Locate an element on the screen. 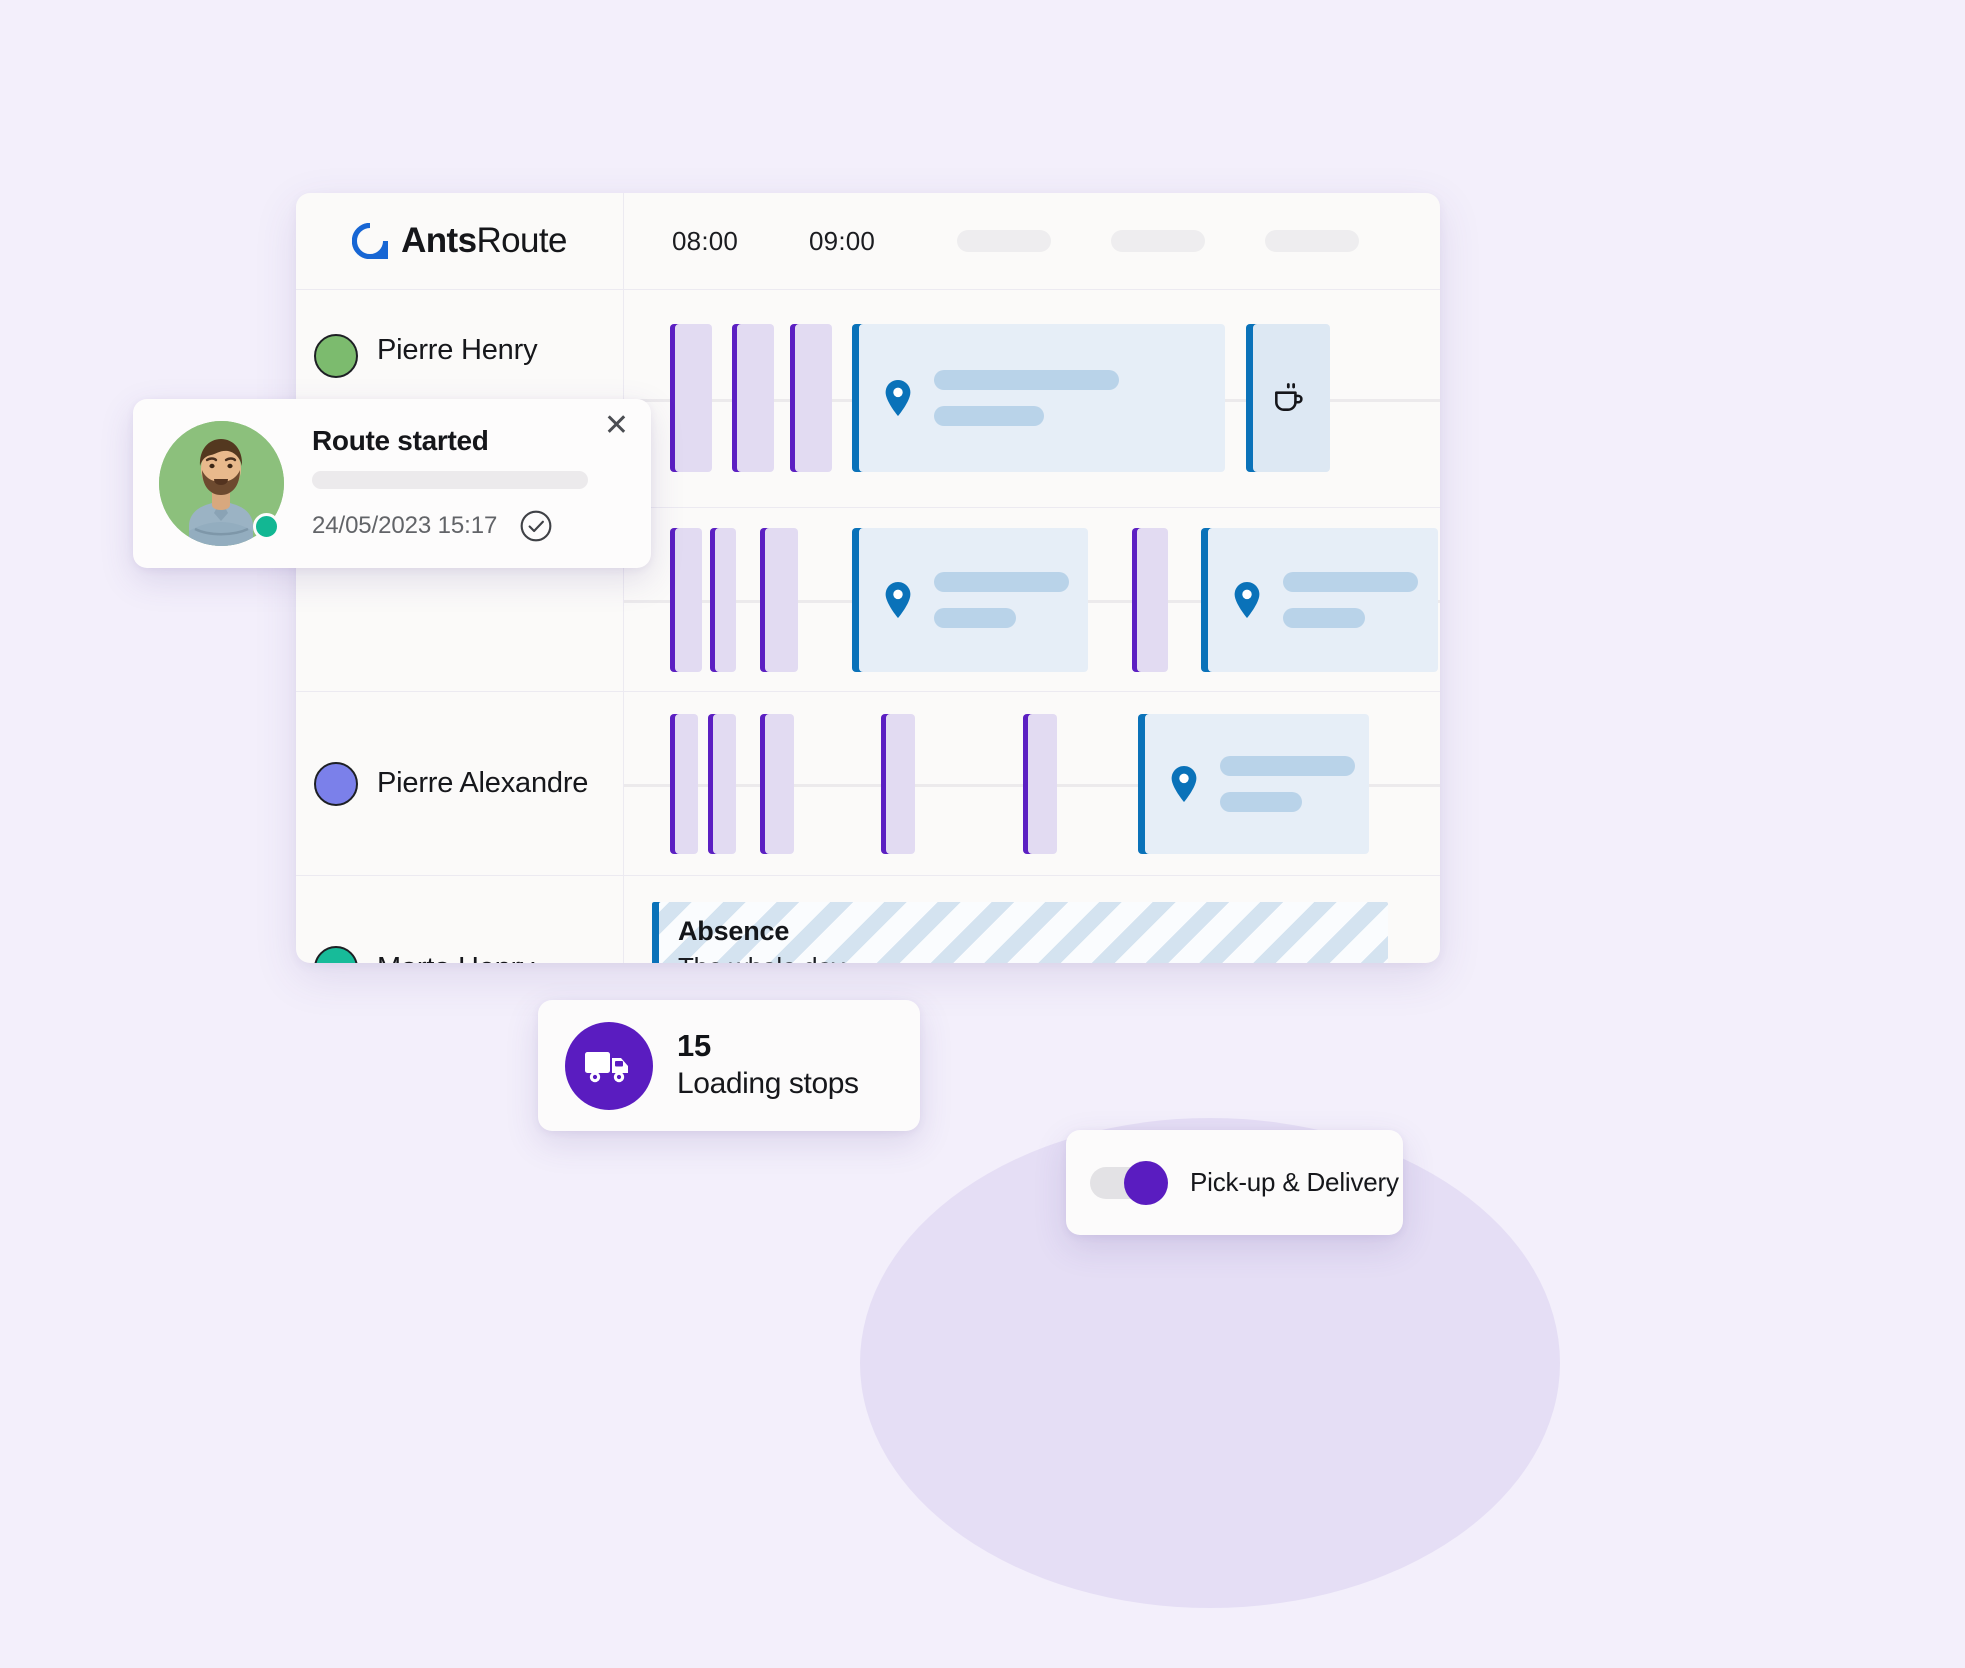 This screenshot has height=1668, width=1965. toggle-label: Pick-up & Delivery is located at coordinates (1294, 1182).